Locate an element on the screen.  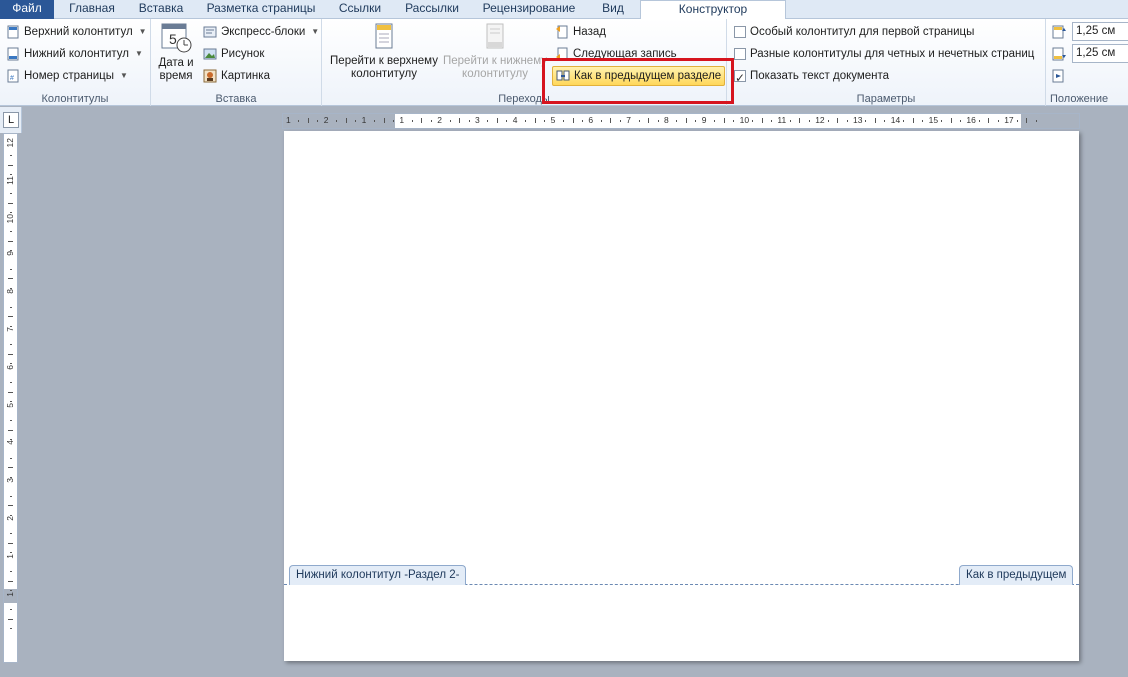
quick-parts-icon is located at coordinates (210, 32).